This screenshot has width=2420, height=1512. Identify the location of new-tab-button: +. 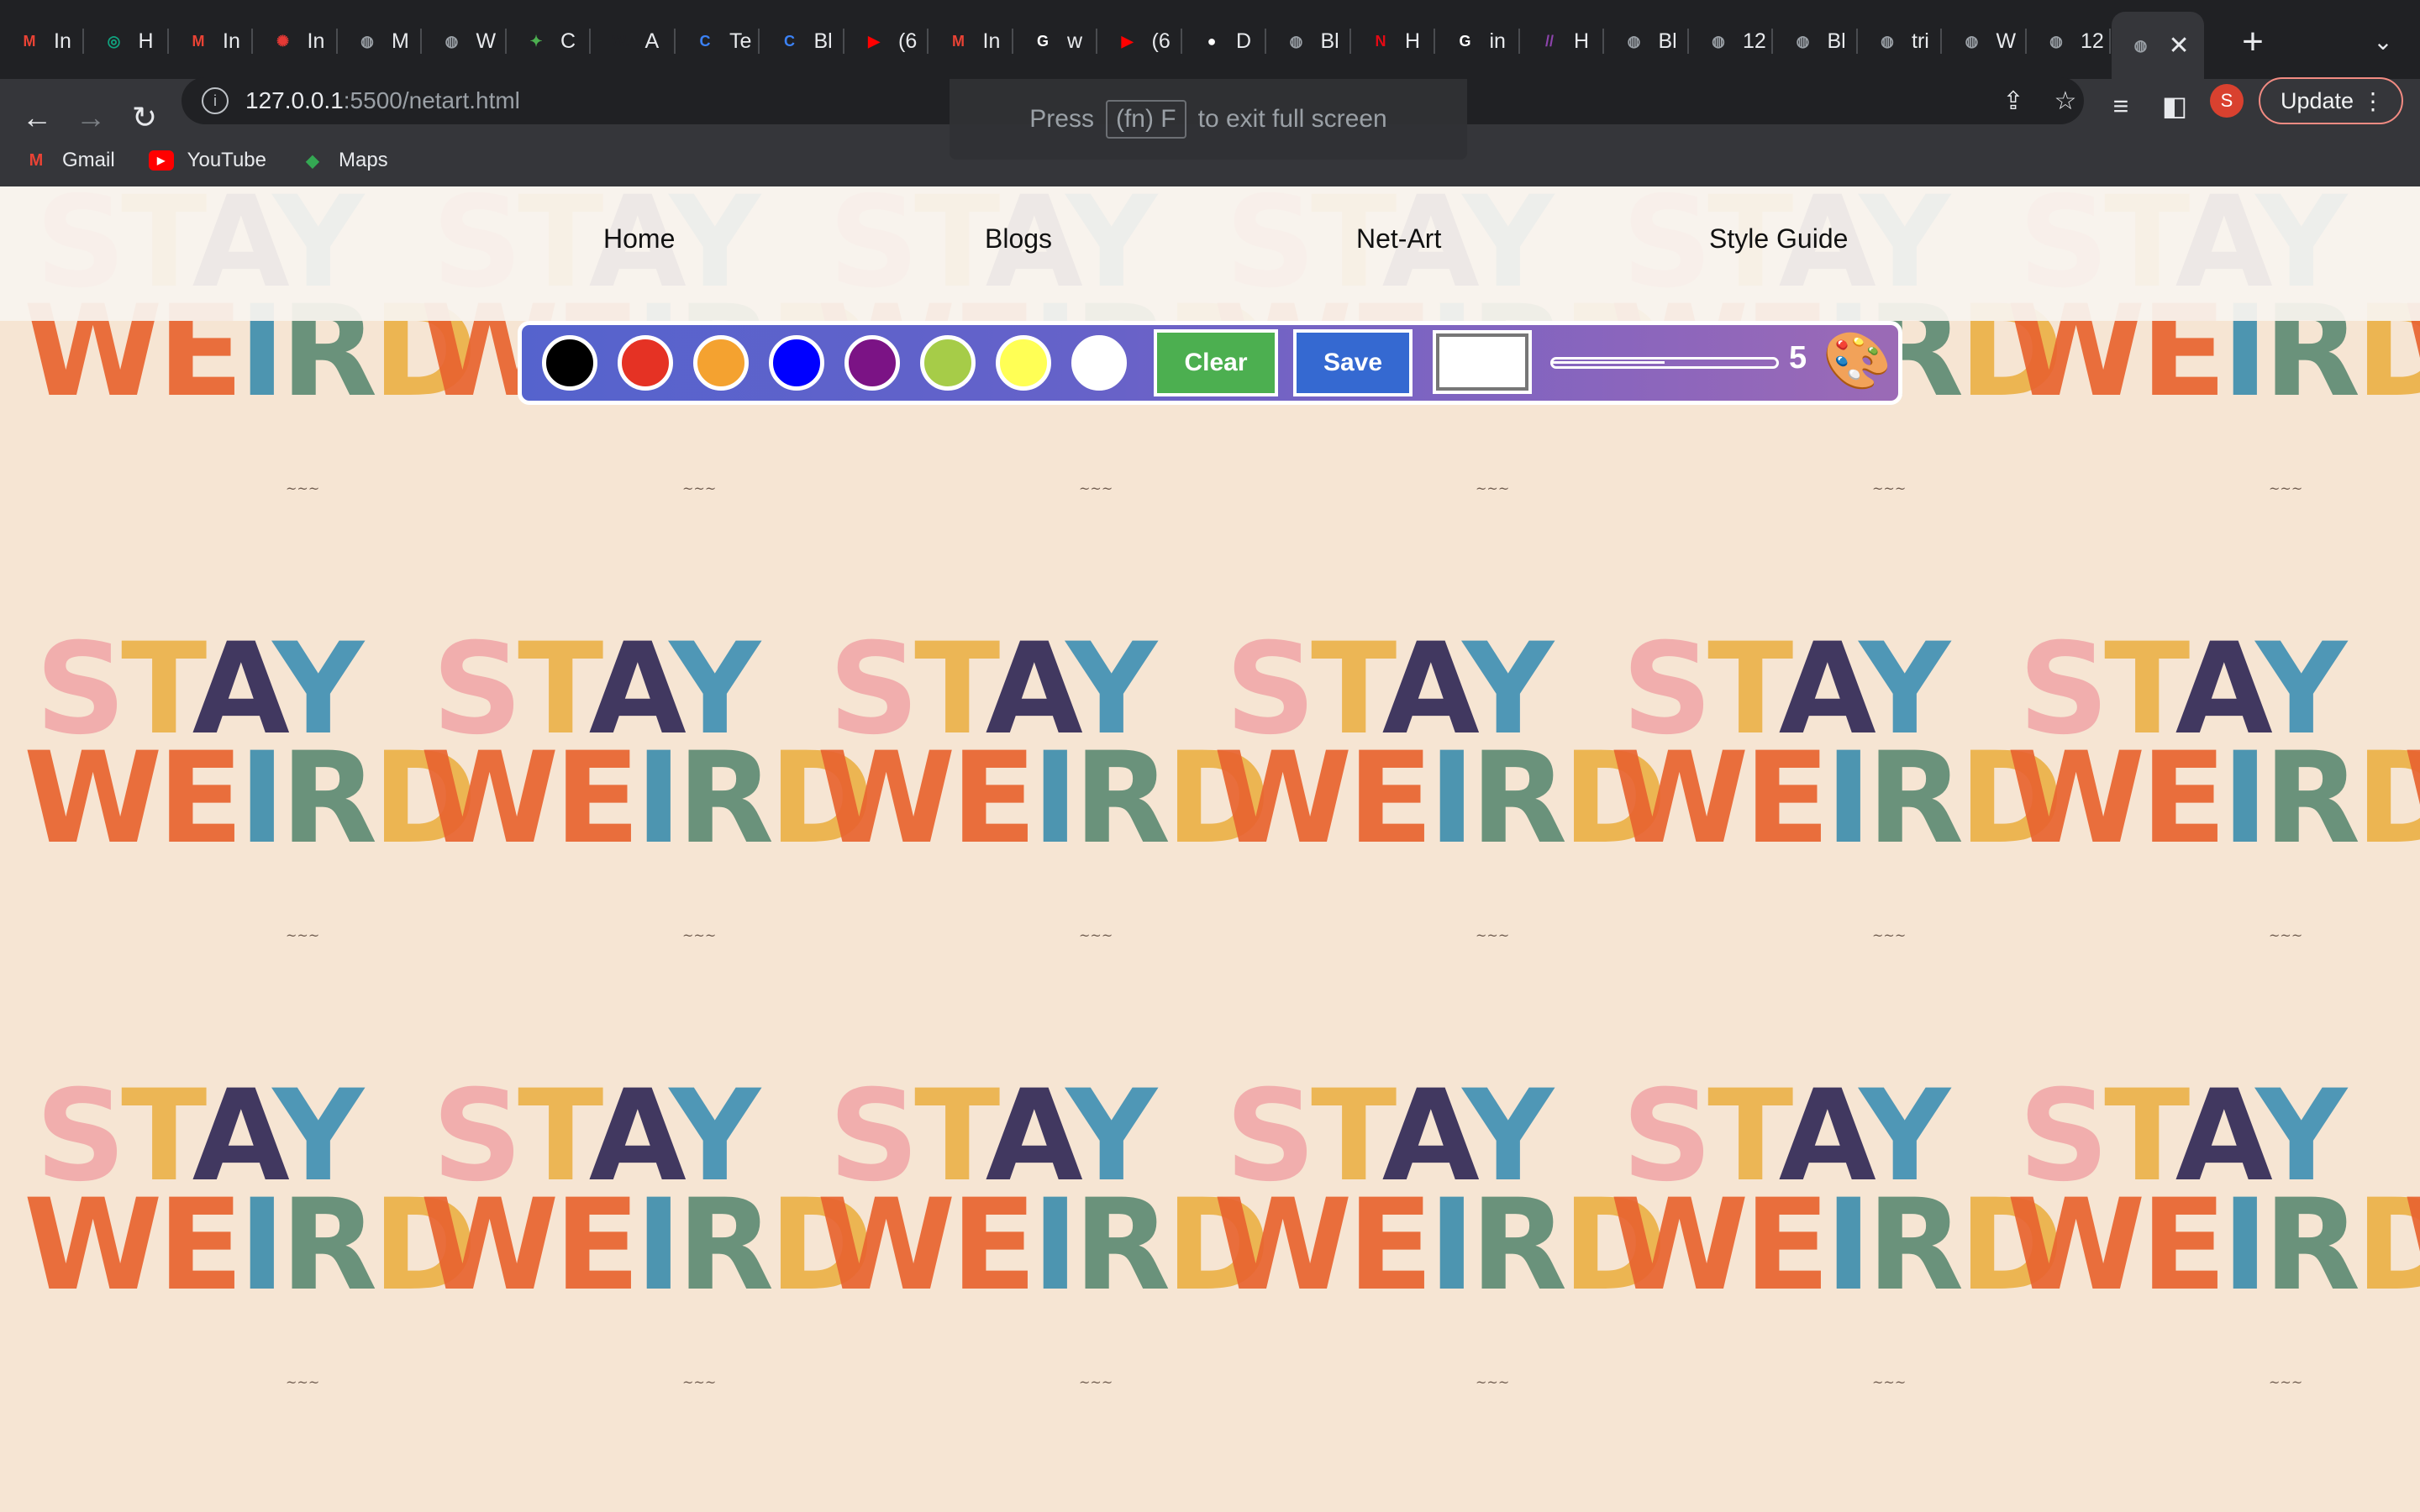
(2252, 42).